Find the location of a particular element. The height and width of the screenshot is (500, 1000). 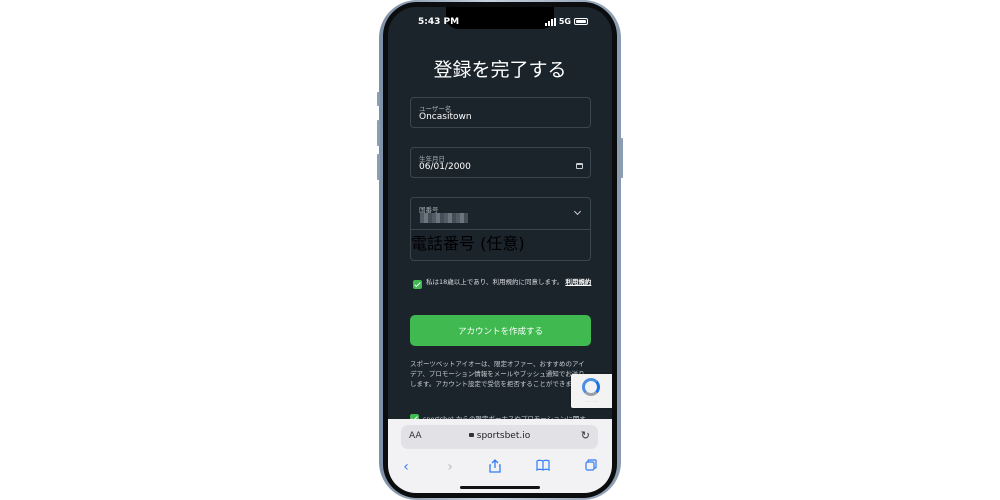

status-time: 5:43 PM is located at coordinates (439, 22).